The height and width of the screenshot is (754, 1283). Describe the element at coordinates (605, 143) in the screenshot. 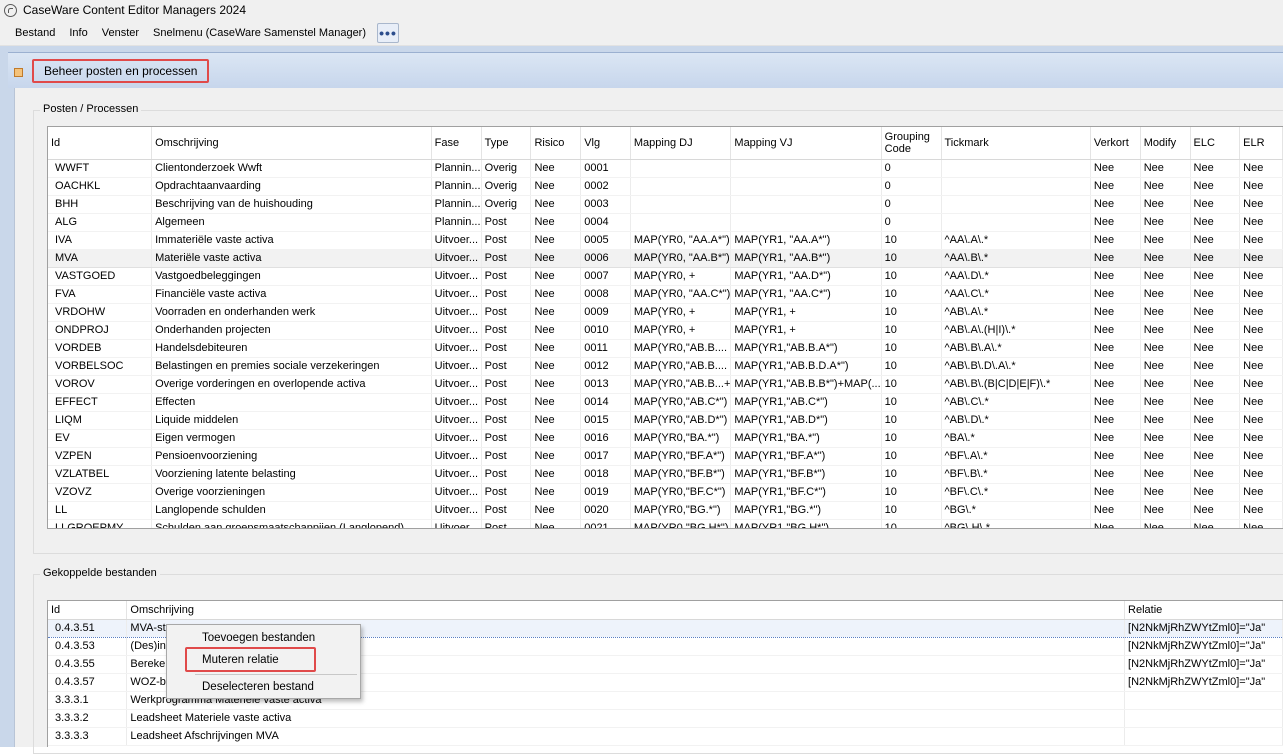

I see `column-header: Vlg` at that location.